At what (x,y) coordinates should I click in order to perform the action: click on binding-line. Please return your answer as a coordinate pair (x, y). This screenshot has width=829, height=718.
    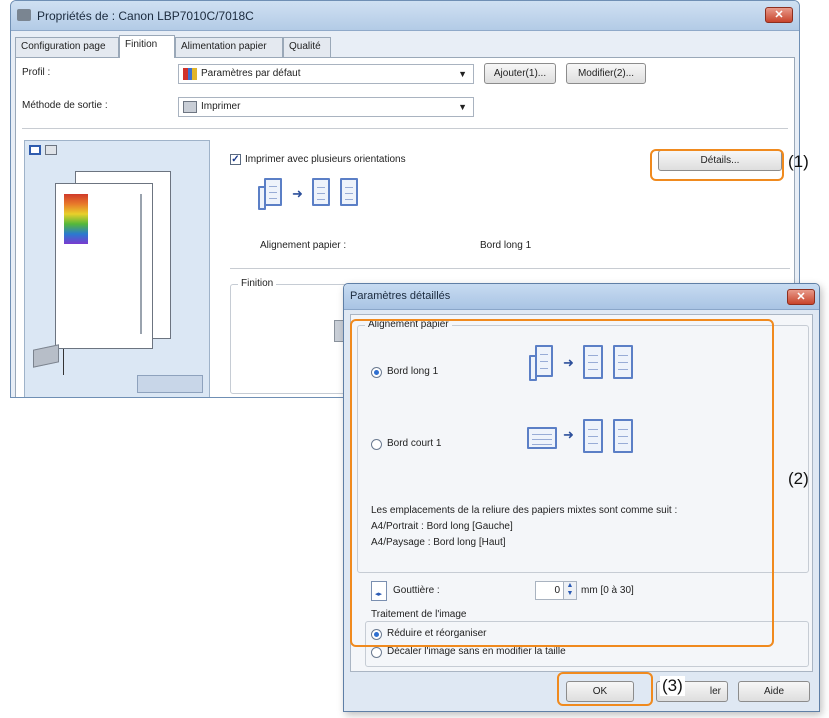
    Looking at the image, I should click on (141, 264).